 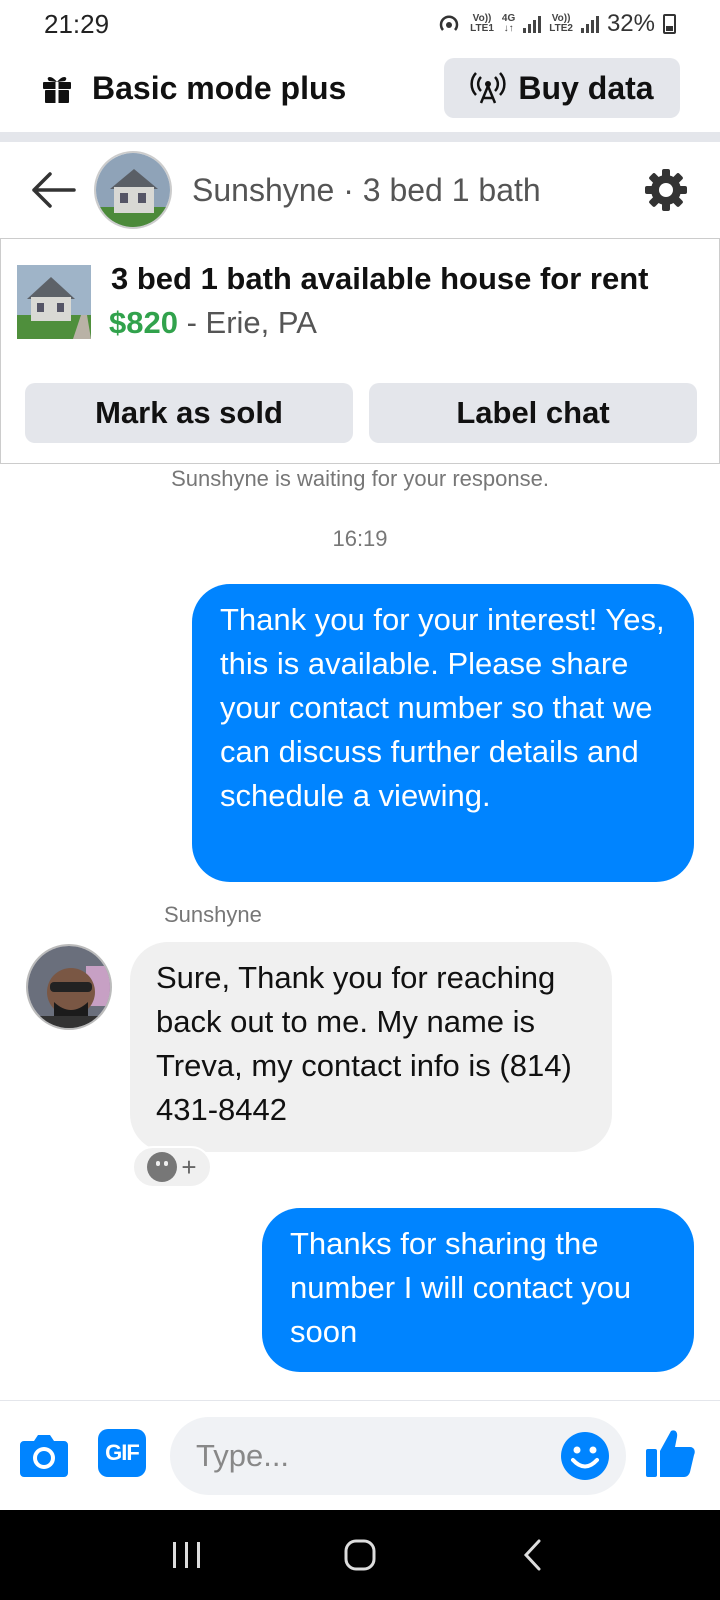 I want to click on status-time: 21:29, so click(x=77, y=23).